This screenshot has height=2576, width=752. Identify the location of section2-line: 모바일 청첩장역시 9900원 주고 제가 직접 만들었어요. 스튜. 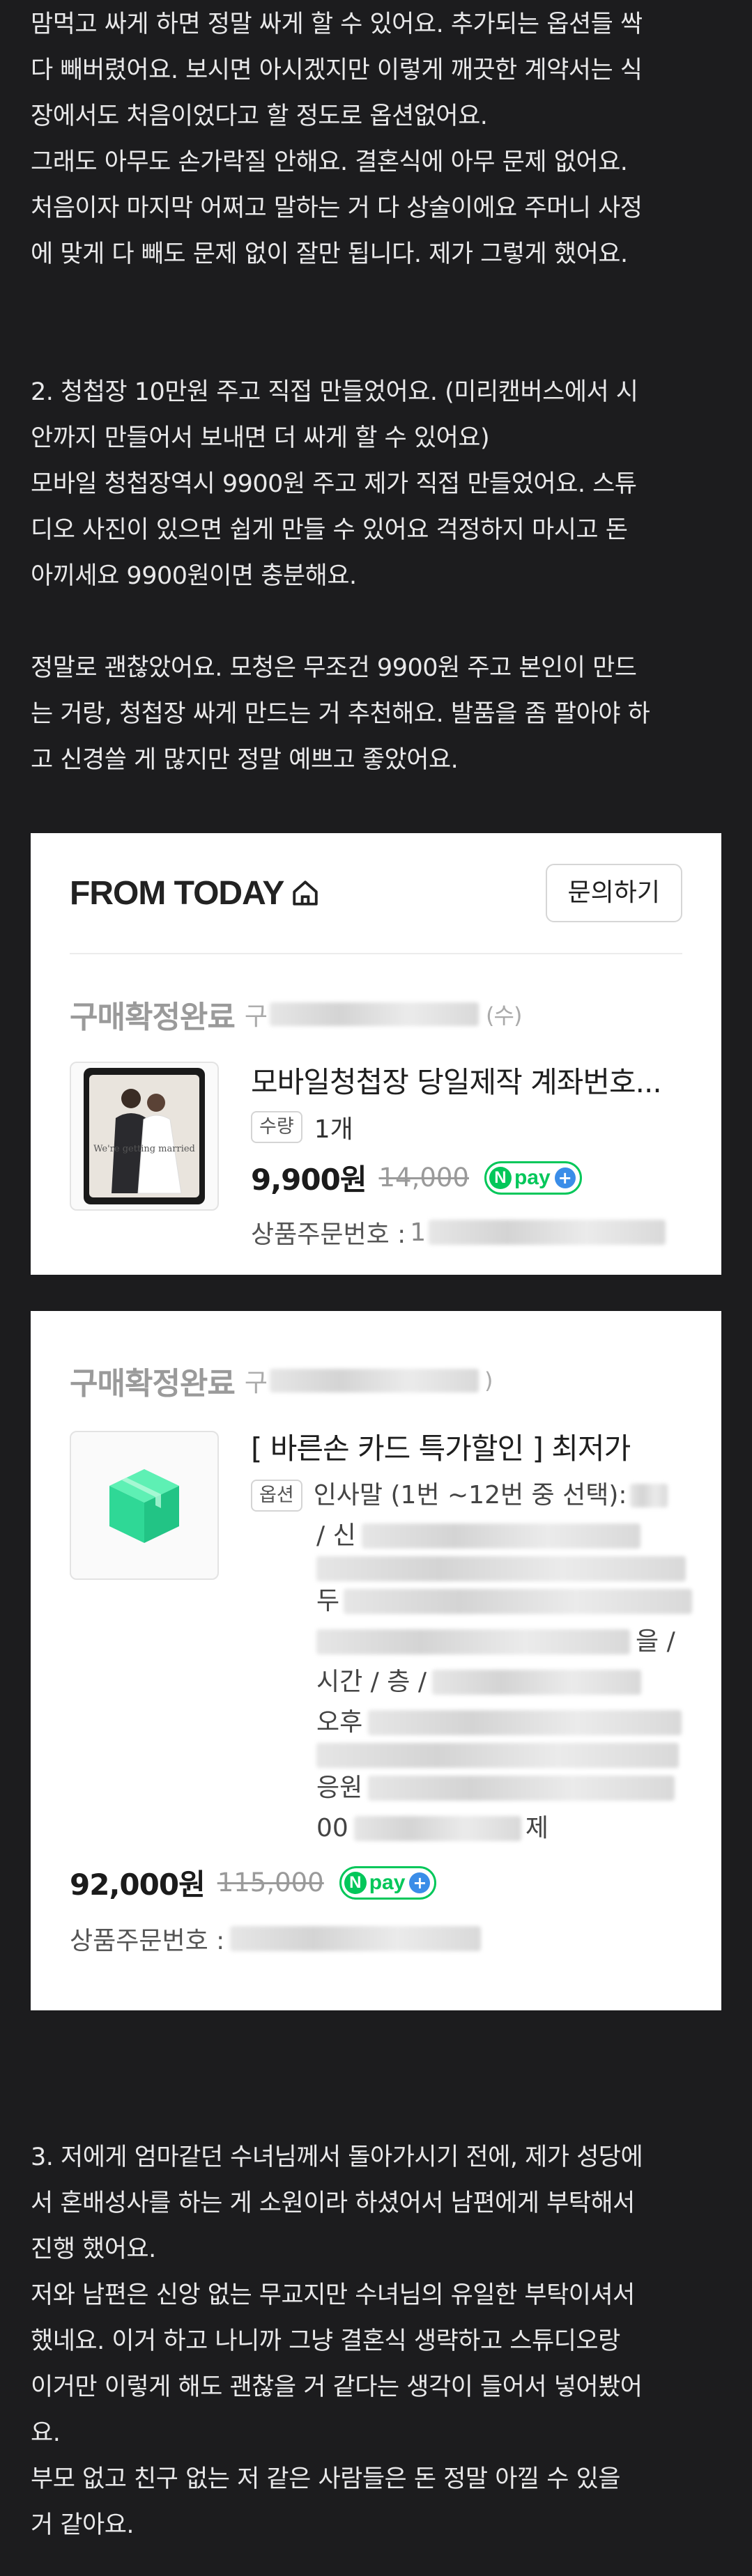
(334, 484).